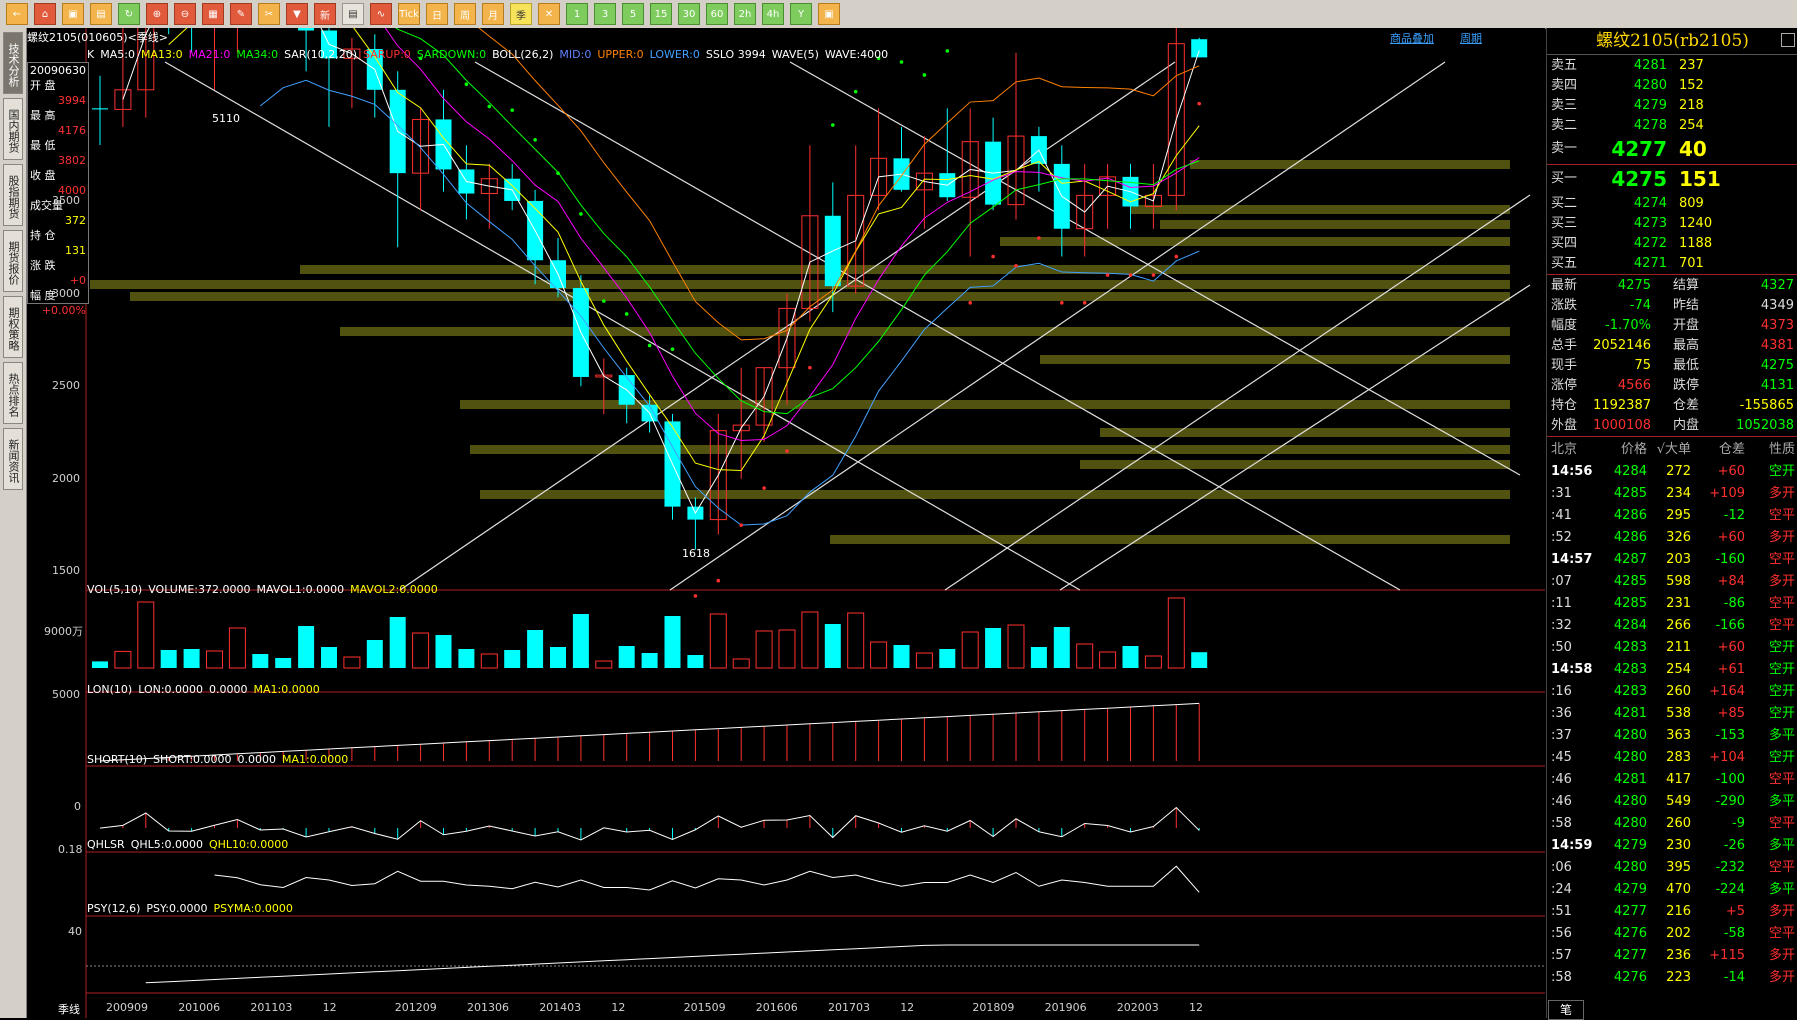 The image size is (1797, 1020). Describe the element at coordinates (633, 14) in the screenshot. I see `toolbar-button-22: 5` at that location.